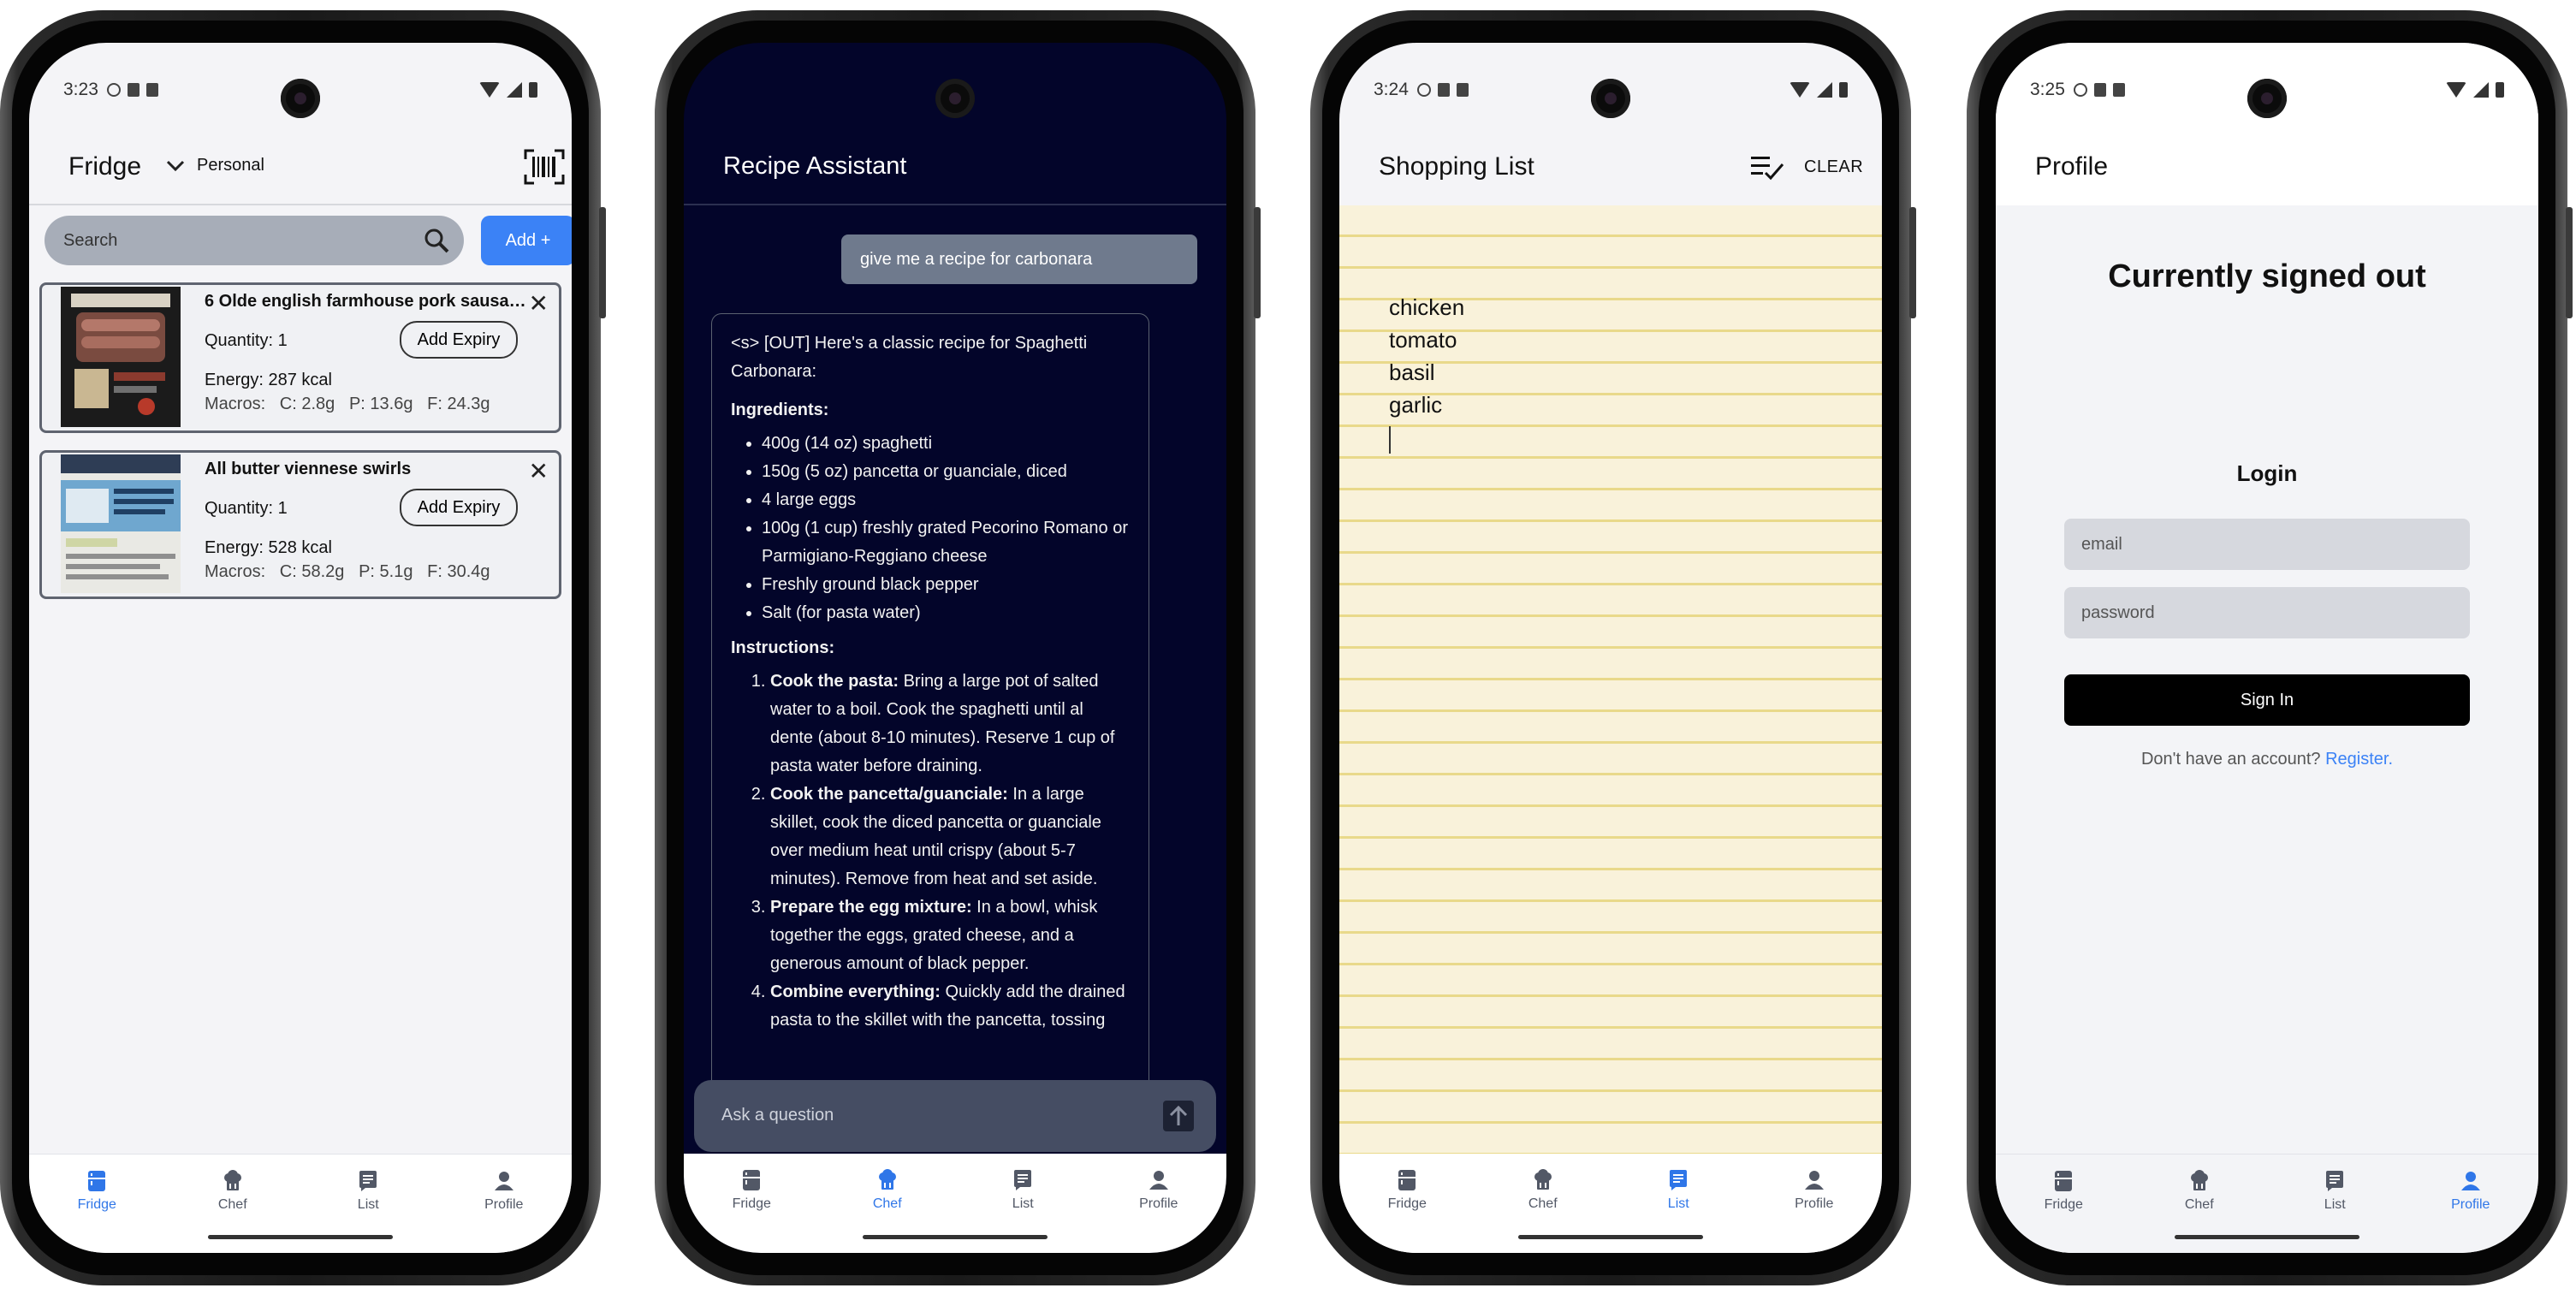 This screenshot has width=2576, height=1294. What do you see at coordinates (1833, 167) in the screenshot?
I see `clear-button: CLEAR` at bounding box center [1833, 167].